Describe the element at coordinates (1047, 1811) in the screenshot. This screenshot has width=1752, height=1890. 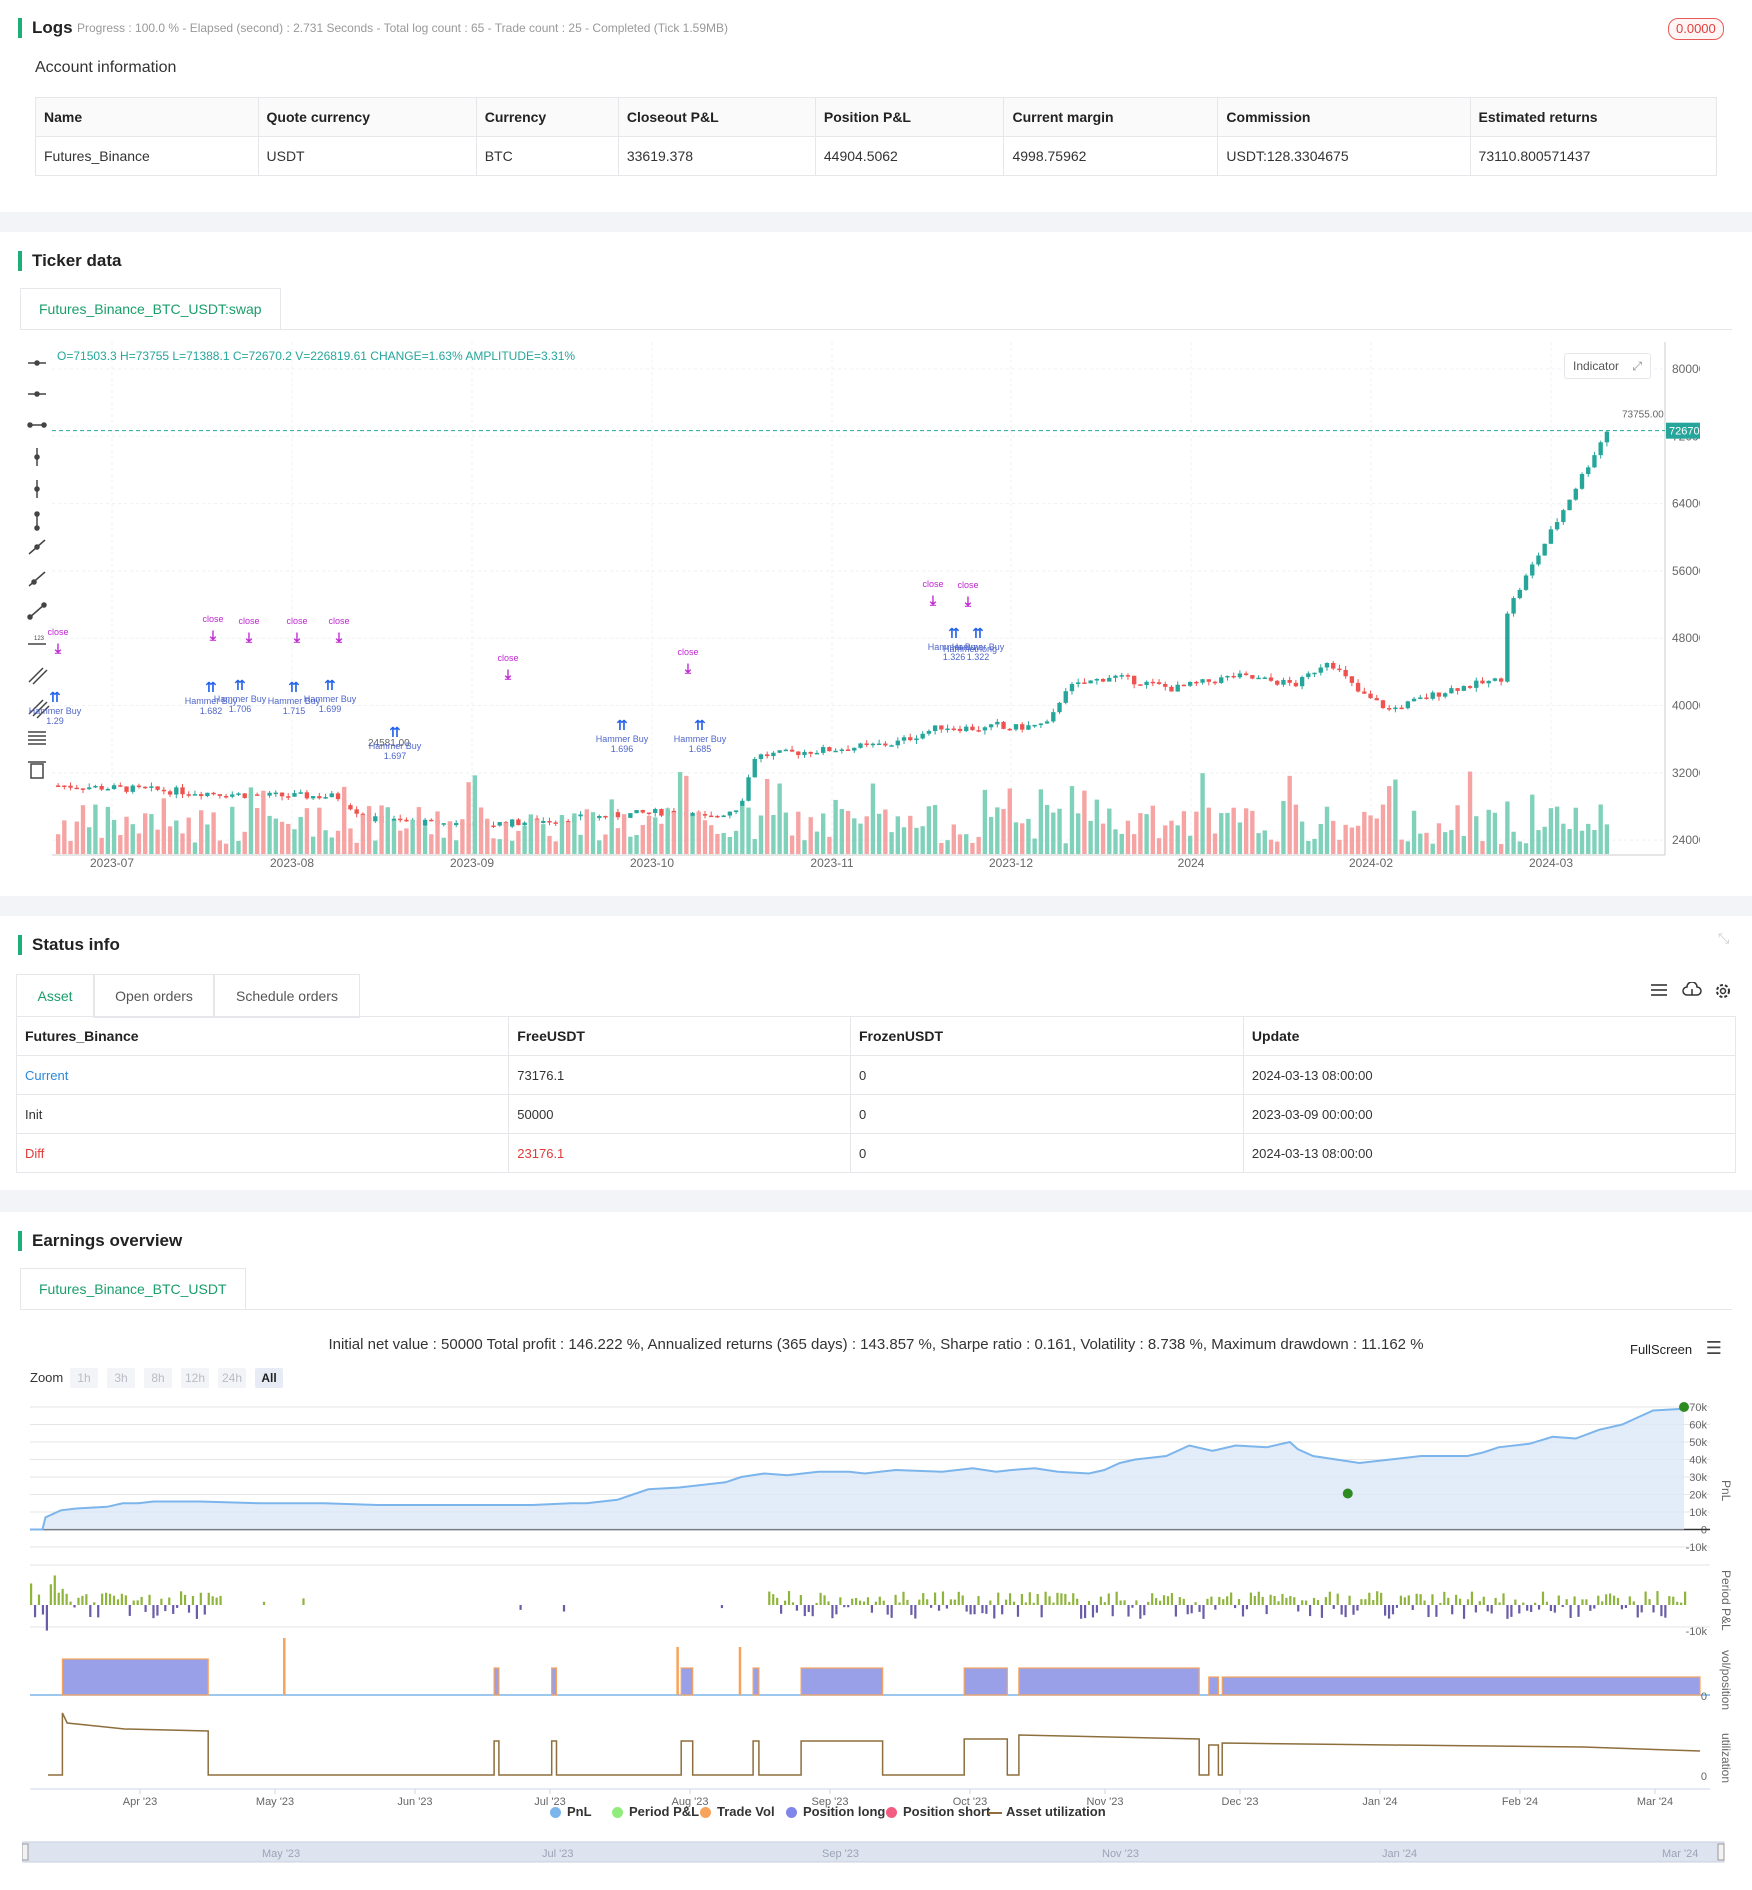
I see `legend-item: Asset utilization` at that location.